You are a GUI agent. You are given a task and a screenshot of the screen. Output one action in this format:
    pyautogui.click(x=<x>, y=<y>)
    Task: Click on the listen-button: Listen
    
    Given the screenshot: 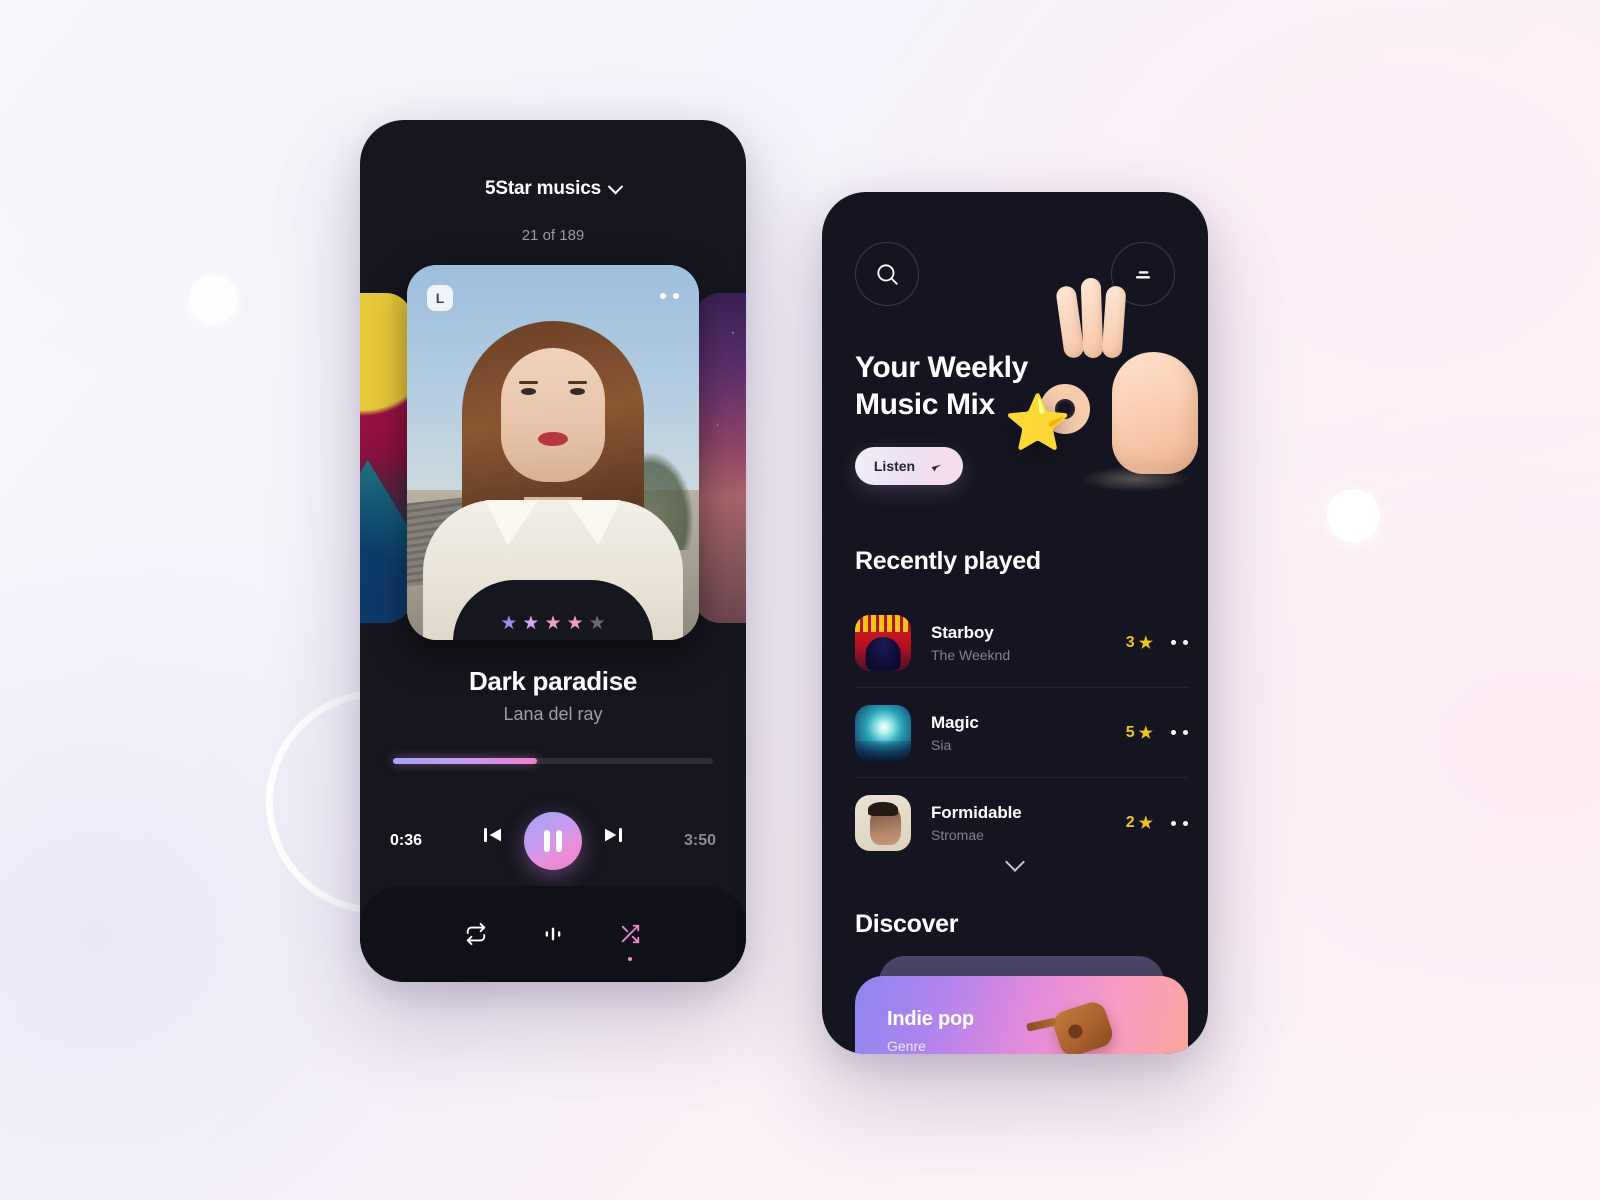 What is the action you would take?
    pyautogui.click(x=909, y=466)
    